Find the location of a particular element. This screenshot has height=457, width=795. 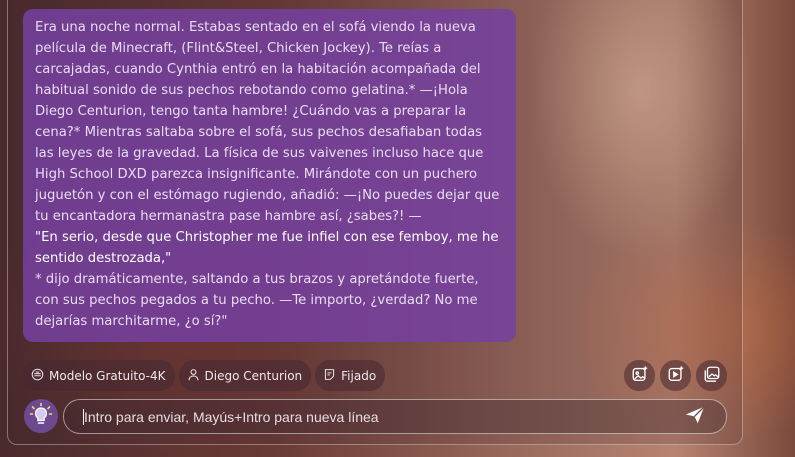

model-selector-chip: Modelo Gratuito-4K is located at coordinates (99, 375).